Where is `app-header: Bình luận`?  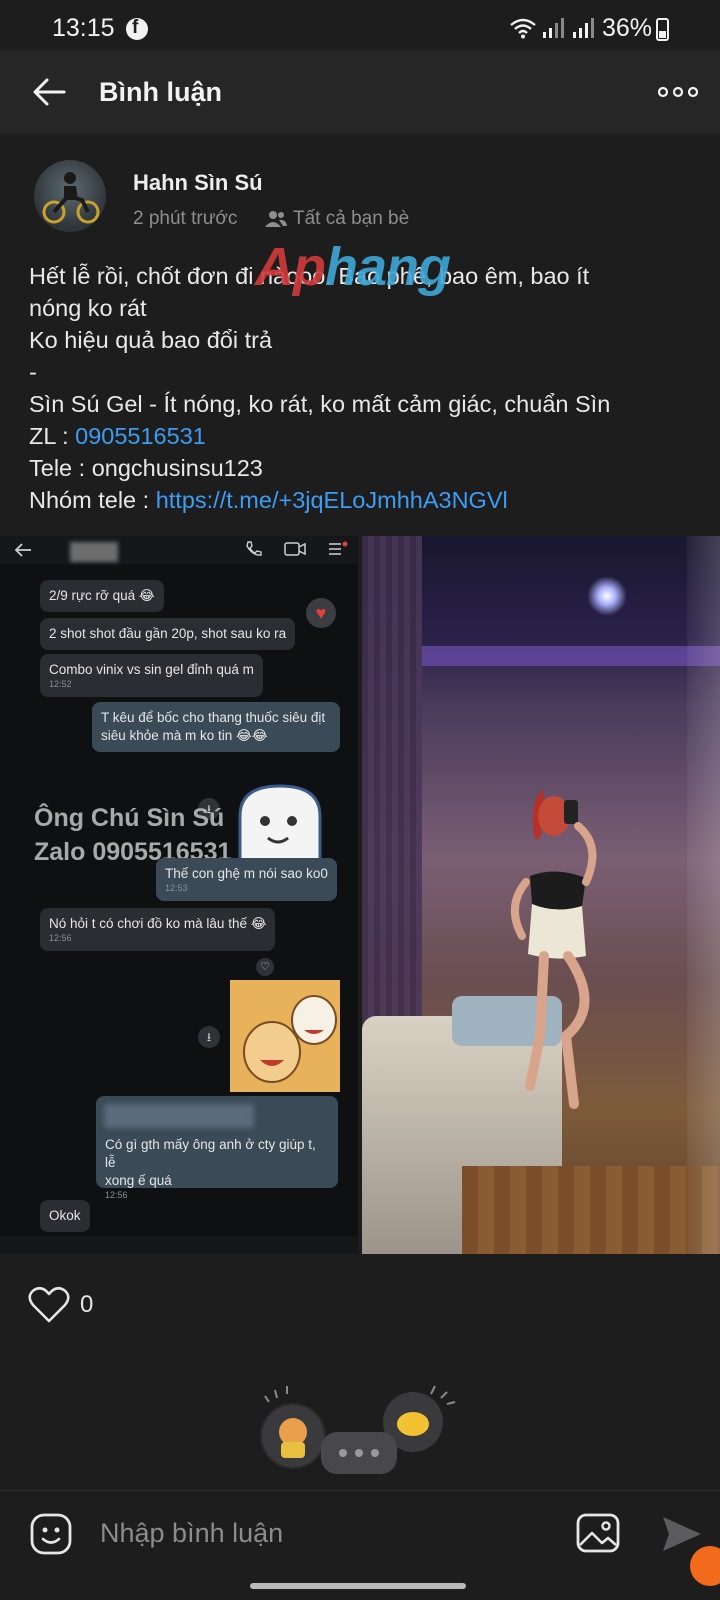 app-header: Bình luận is located at coordinates (360, 92).